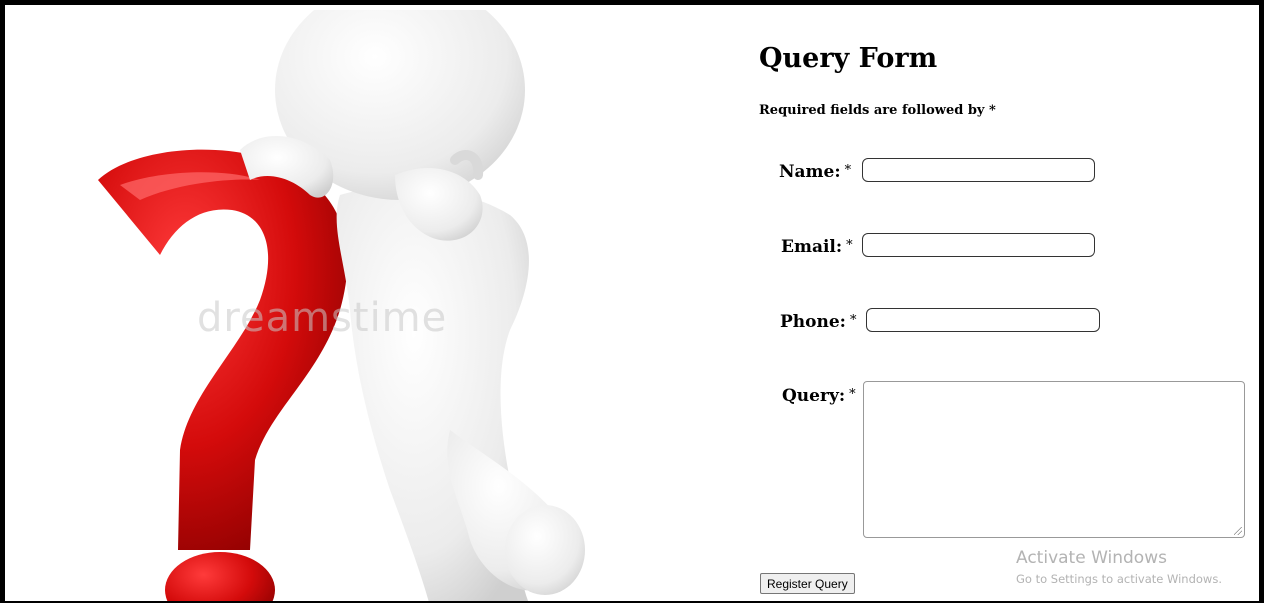 This screenshot has height=603, width=1264. I want to click on query-required-mark: *, so click(852, 394).